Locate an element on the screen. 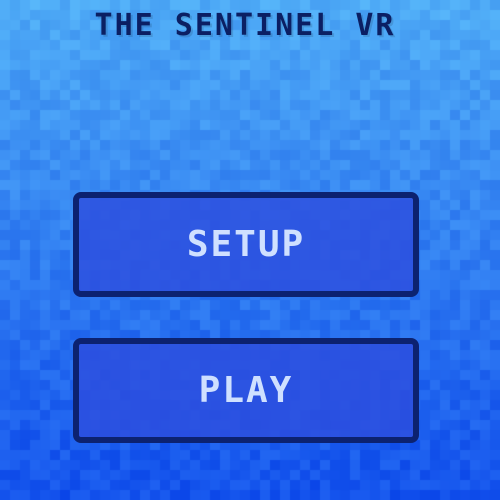 The height and width of the screenshot is (500, 500). setup-button-label: SETUP is located at coordinates (246, 244).